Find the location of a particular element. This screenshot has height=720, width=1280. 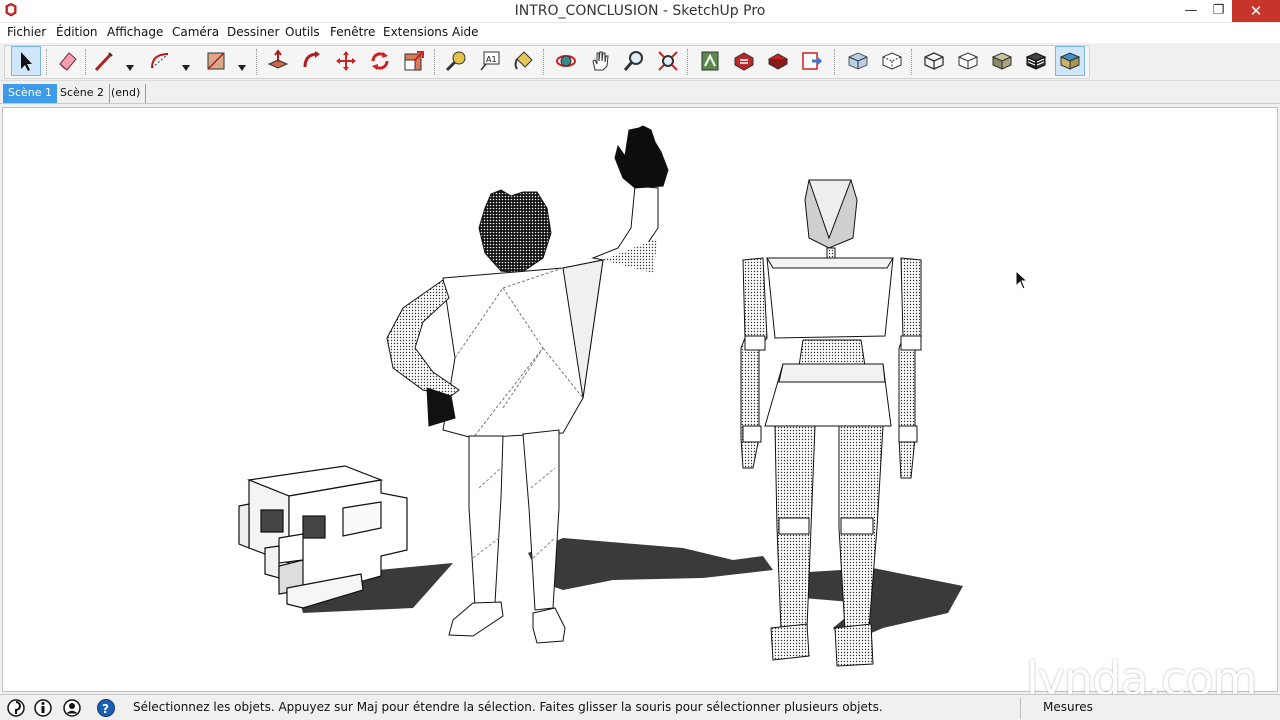

credits-button is located at coordinates (43, 708).